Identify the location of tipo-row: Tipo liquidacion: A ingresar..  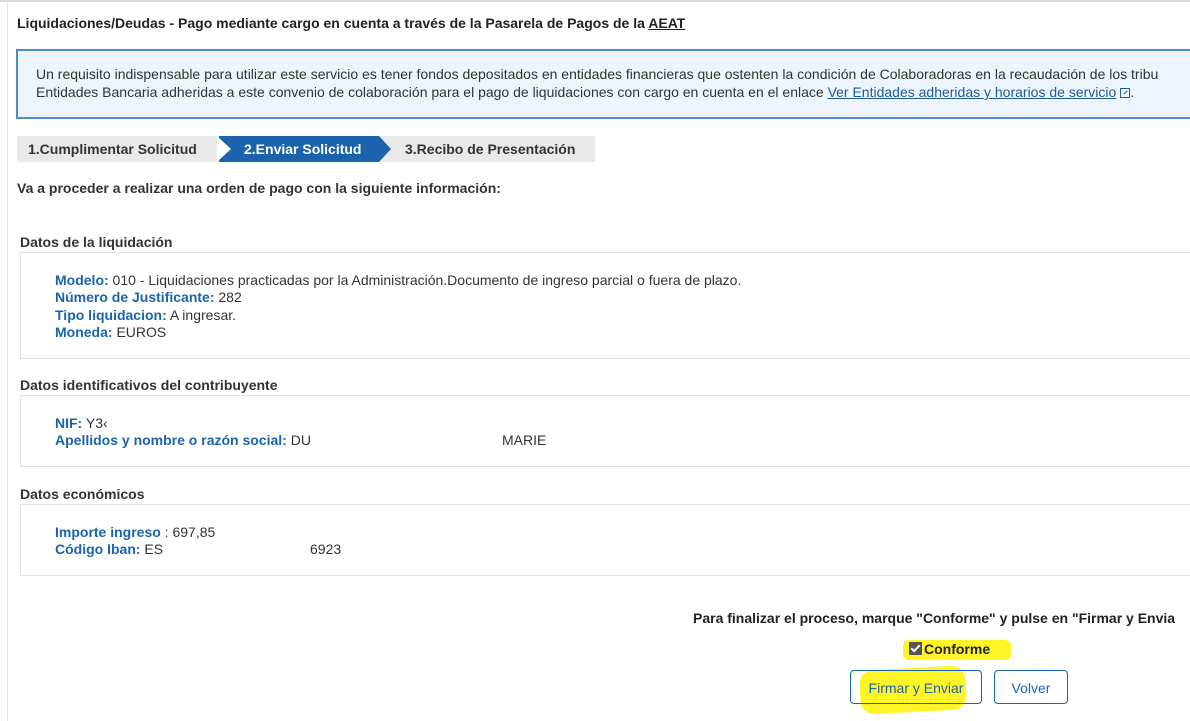
(145, 315).